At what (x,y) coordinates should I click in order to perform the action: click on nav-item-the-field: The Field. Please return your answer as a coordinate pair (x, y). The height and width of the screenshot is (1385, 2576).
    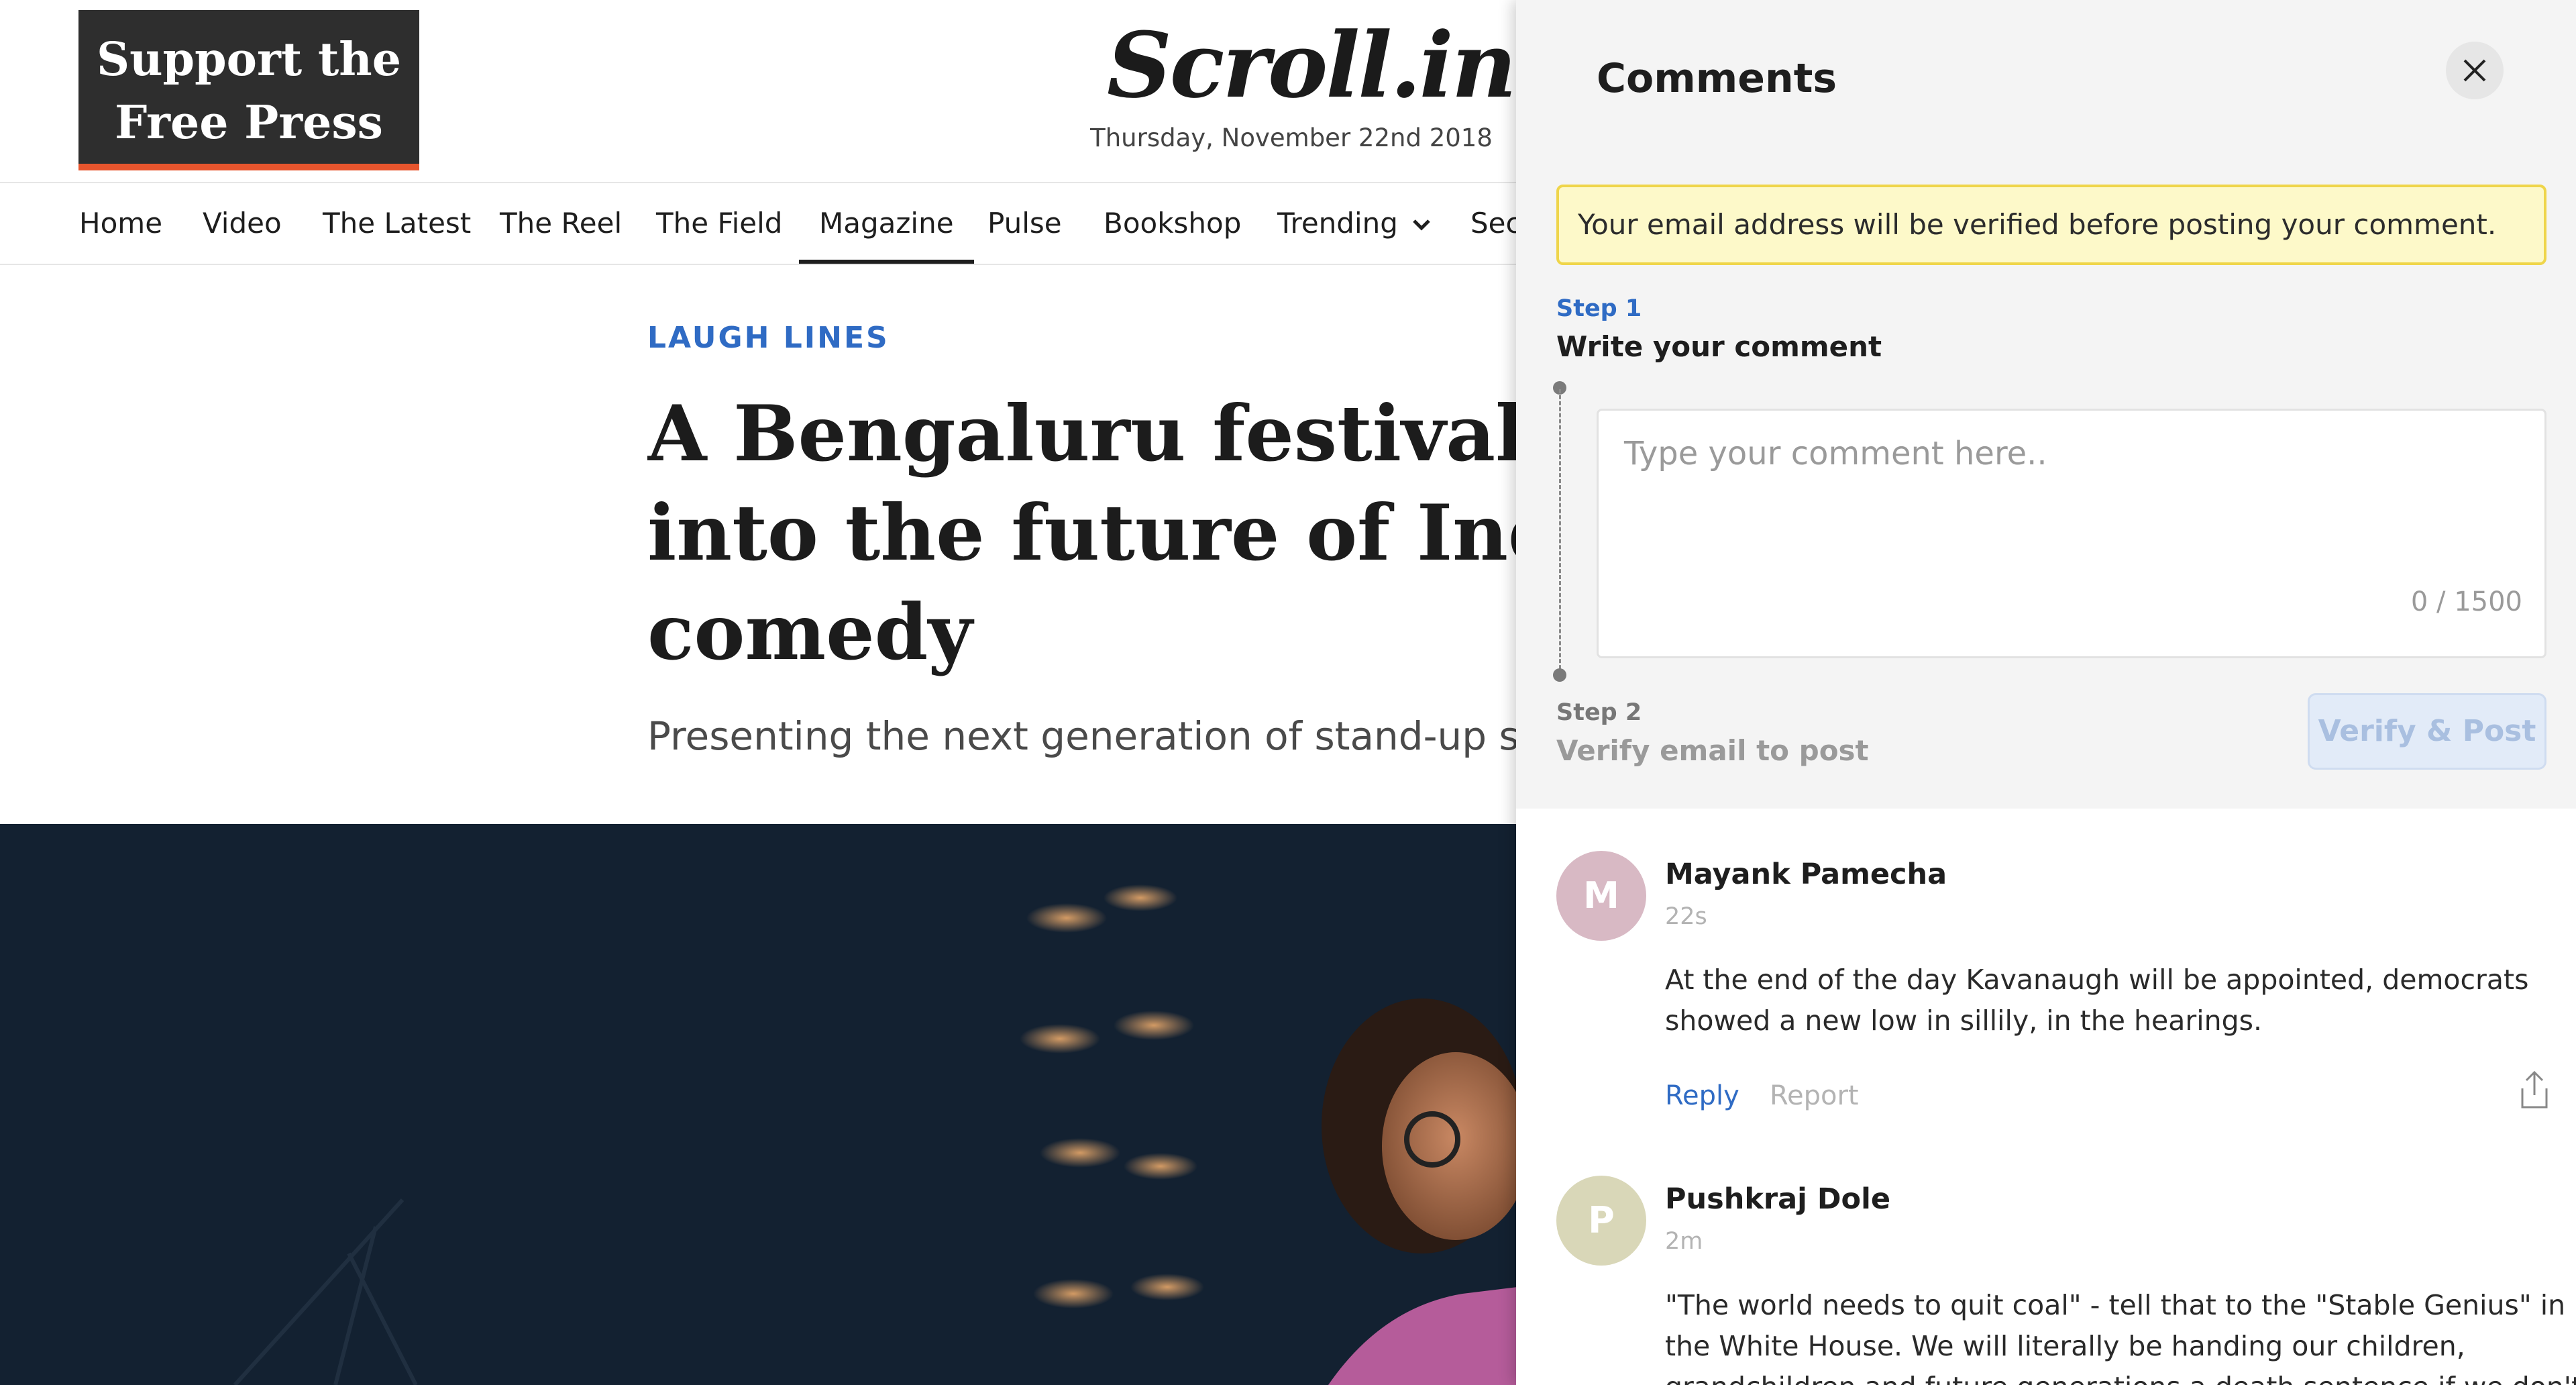
    Looking at the image, I should click on (719, 223).